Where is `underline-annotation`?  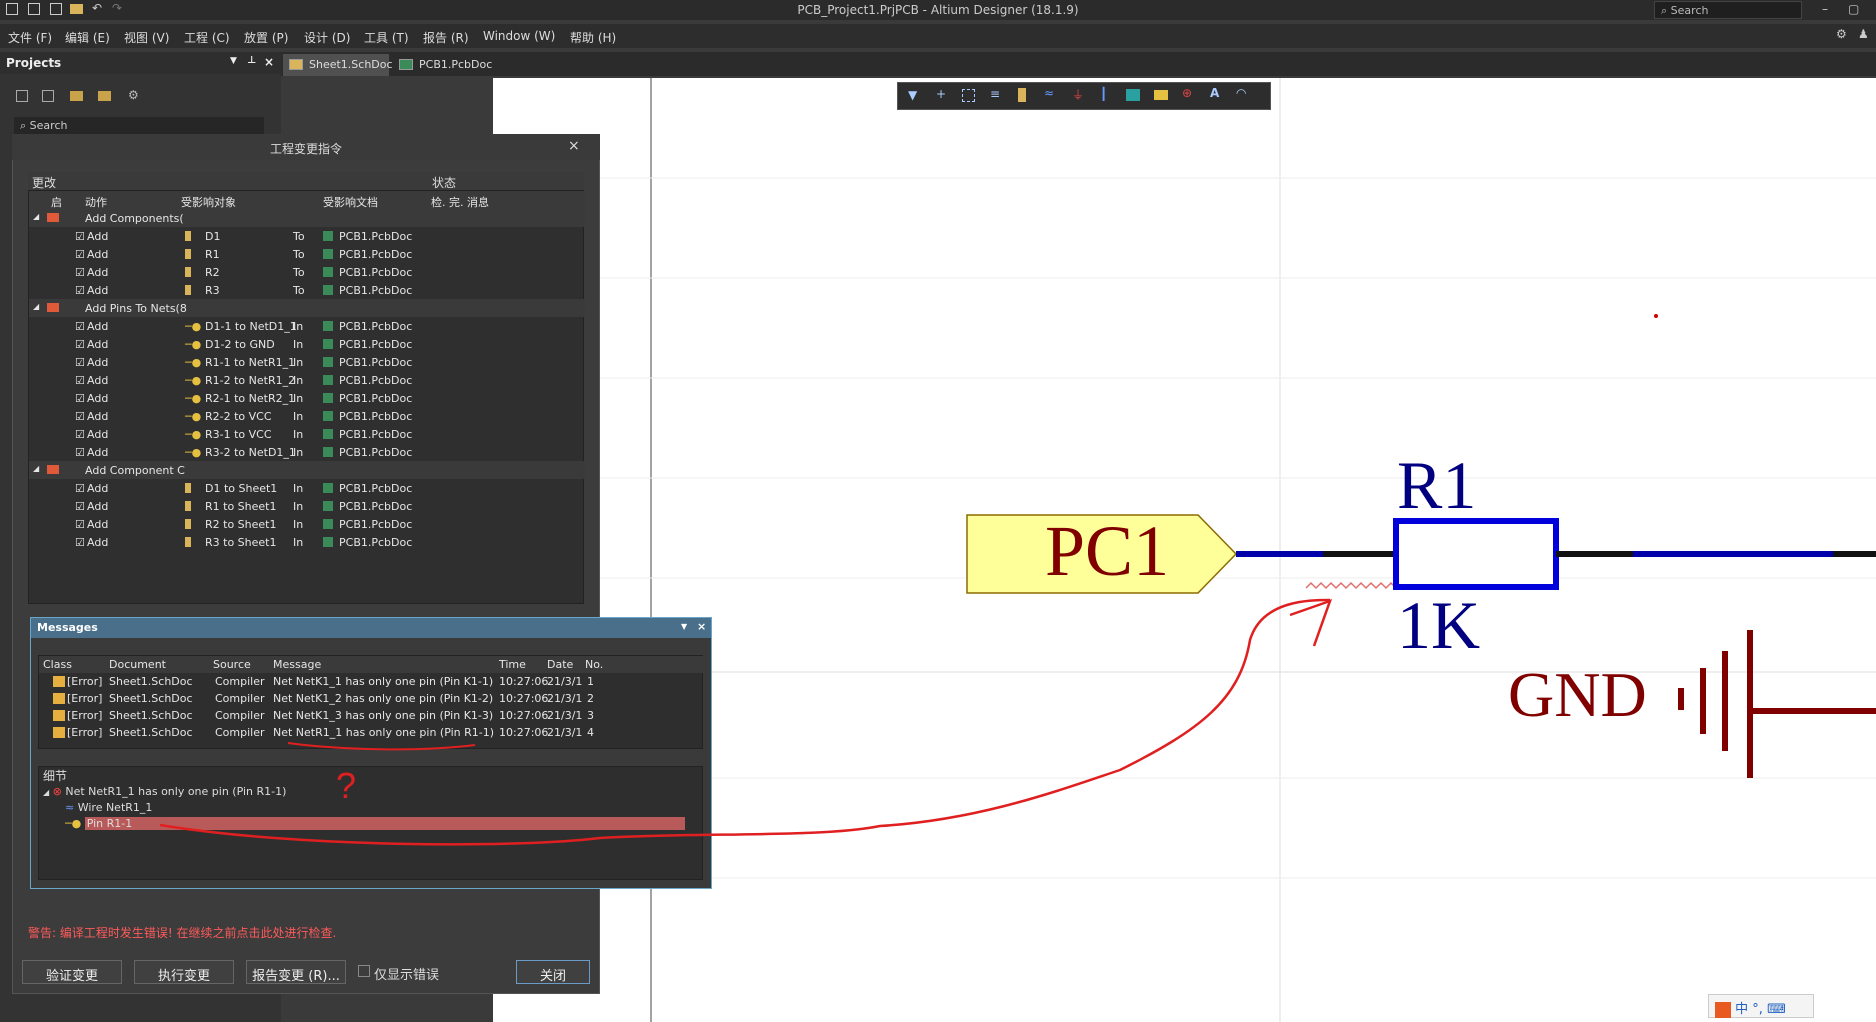
underline-annotation is located at coordinates (381, 746).